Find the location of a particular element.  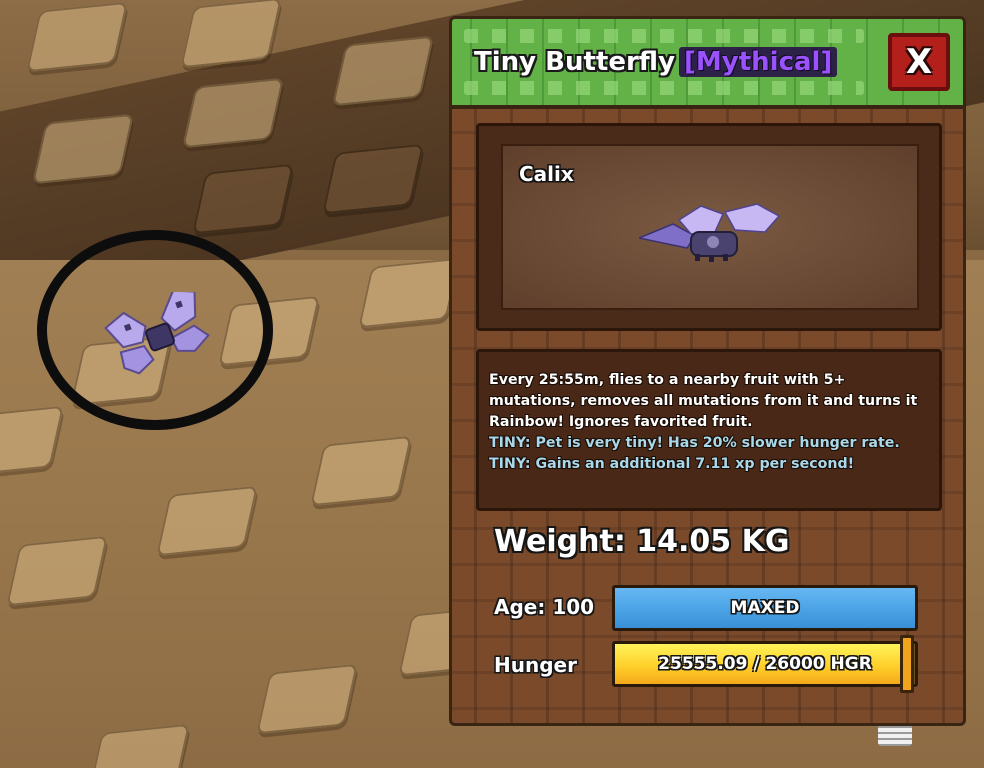

pet-preview-frame: Calix is located at coordinates (709, 227).